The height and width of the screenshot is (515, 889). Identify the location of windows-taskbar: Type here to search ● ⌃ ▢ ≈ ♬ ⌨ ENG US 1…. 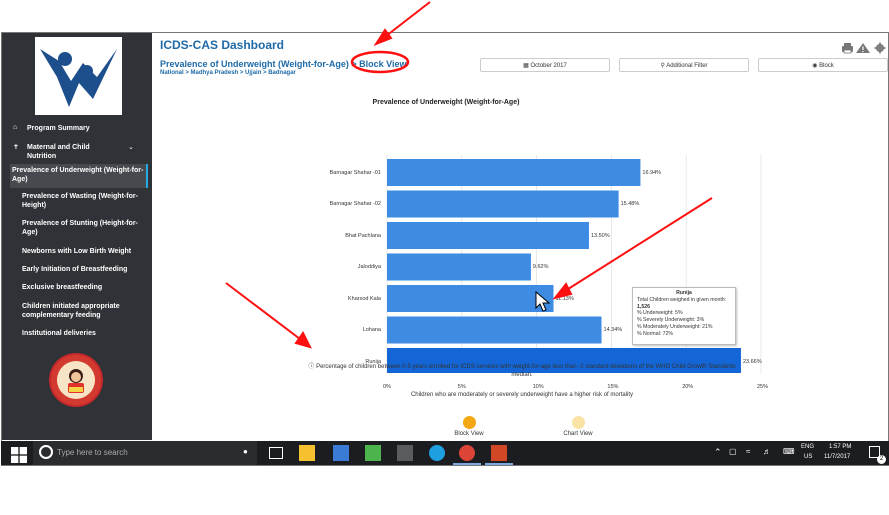
(445, 453).